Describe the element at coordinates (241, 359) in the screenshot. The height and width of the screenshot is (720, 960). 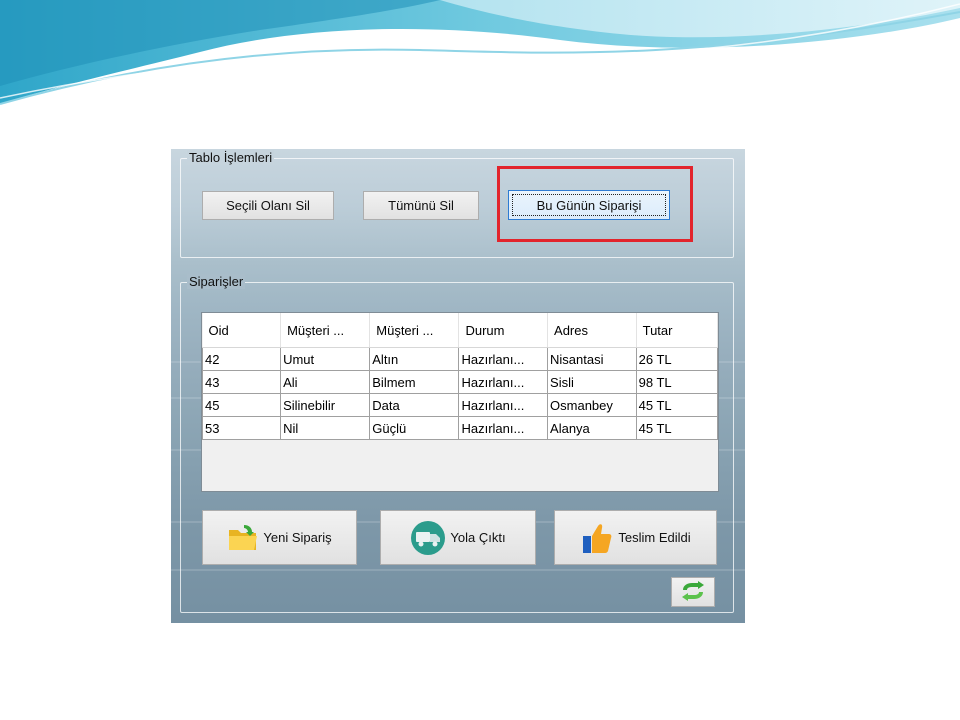
I see `table-cell: 42` at that location.